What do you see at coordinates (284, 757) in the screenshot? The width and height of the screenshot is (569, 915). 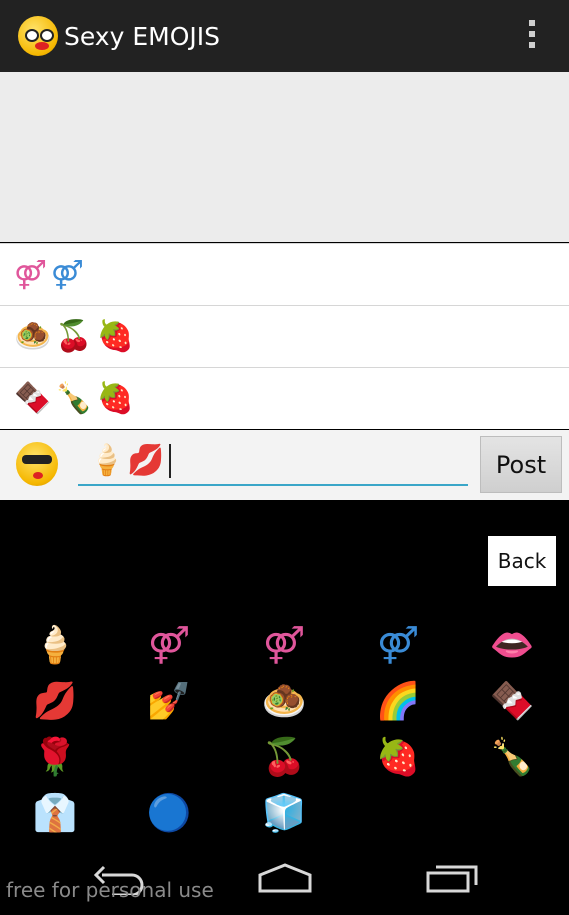 I see `emoji-key: 🍒` at bounding box center [284, 757].